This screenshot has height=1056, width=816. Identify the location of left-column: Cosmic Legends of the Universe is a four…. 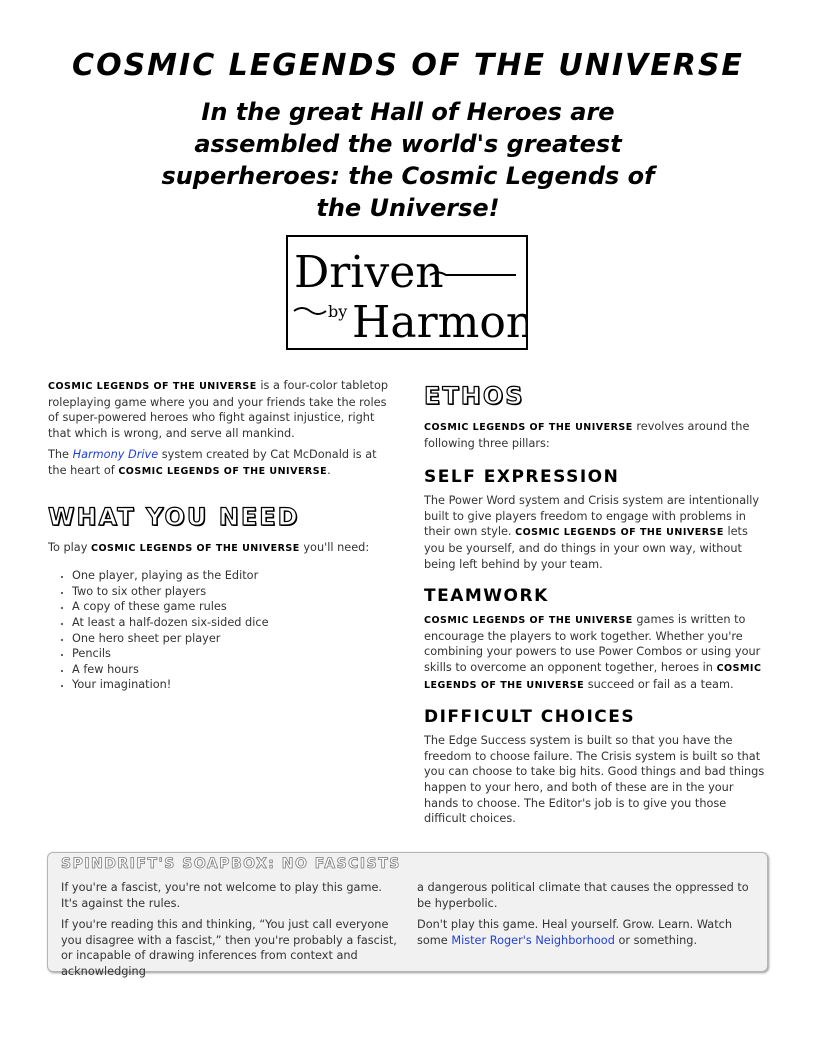
(220, 535).